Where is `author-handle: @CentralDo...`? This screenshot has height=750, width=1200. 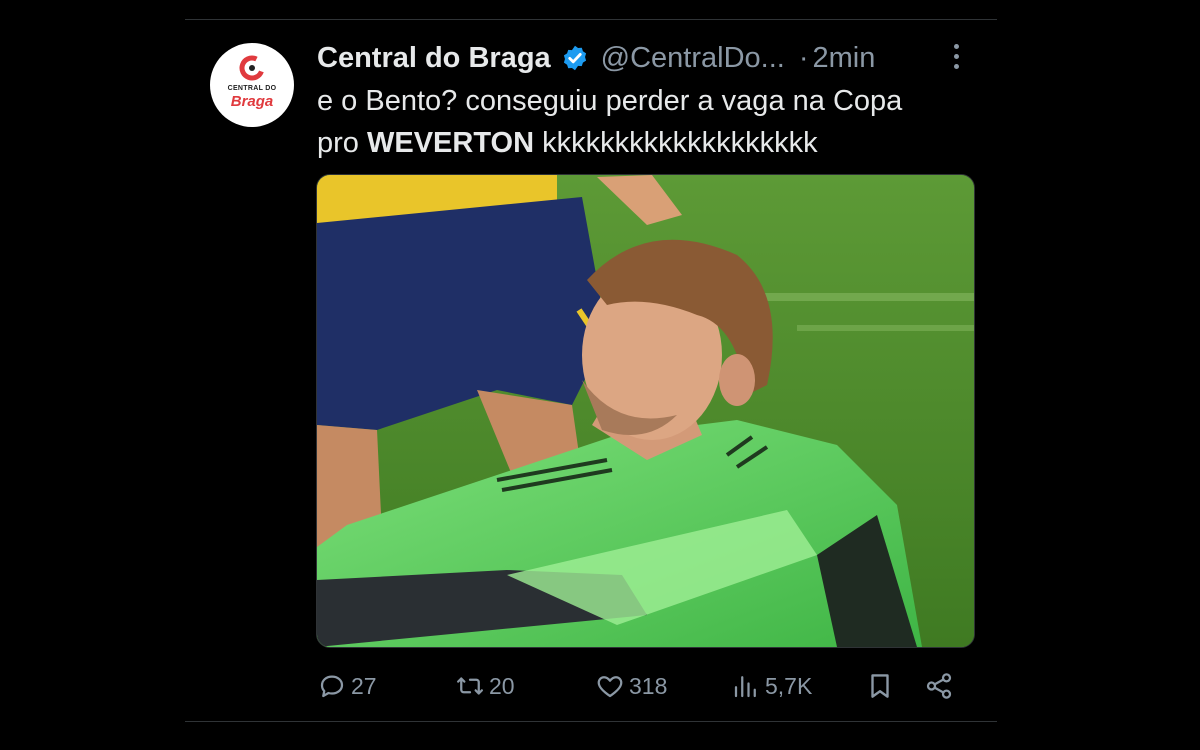
author-handle: @CentralDo... is located at coordinates (693, 58).